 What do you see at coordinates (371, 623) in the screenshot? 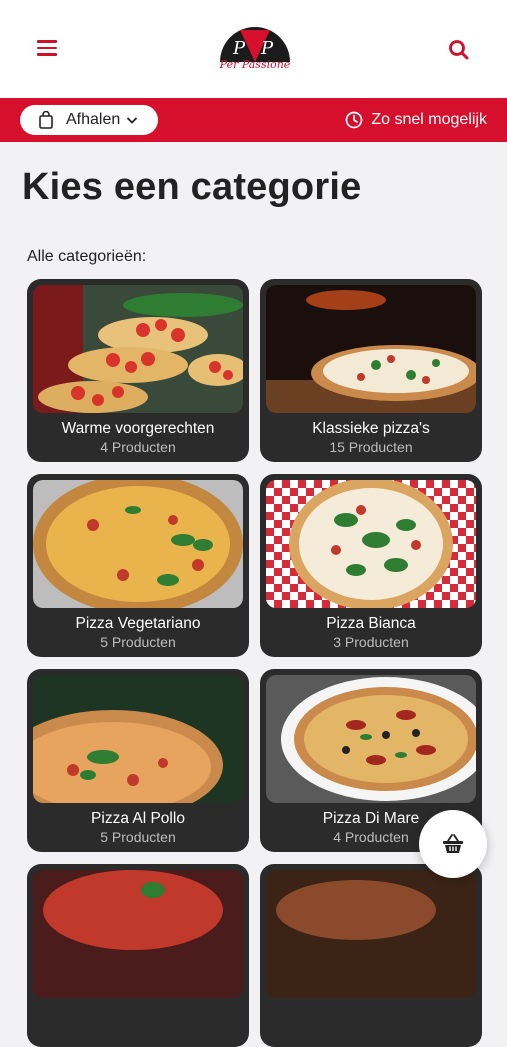
I see `category-name: Pizza Bianca` at bounding box center [371, 623].